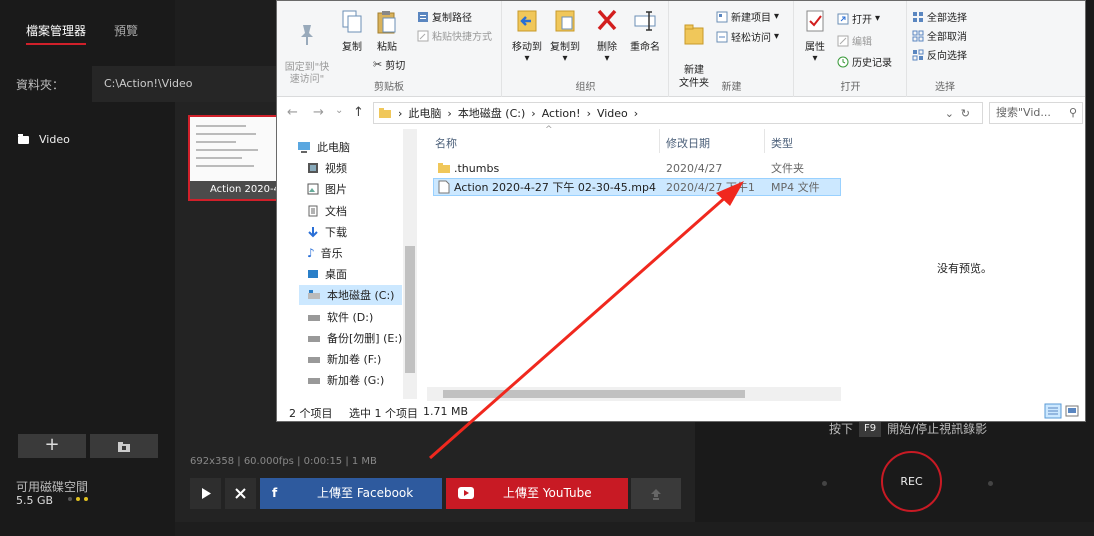  Describe the element at coordinates (854, 40) in the screenshot. I see `edit-button: 编辑` at that location.